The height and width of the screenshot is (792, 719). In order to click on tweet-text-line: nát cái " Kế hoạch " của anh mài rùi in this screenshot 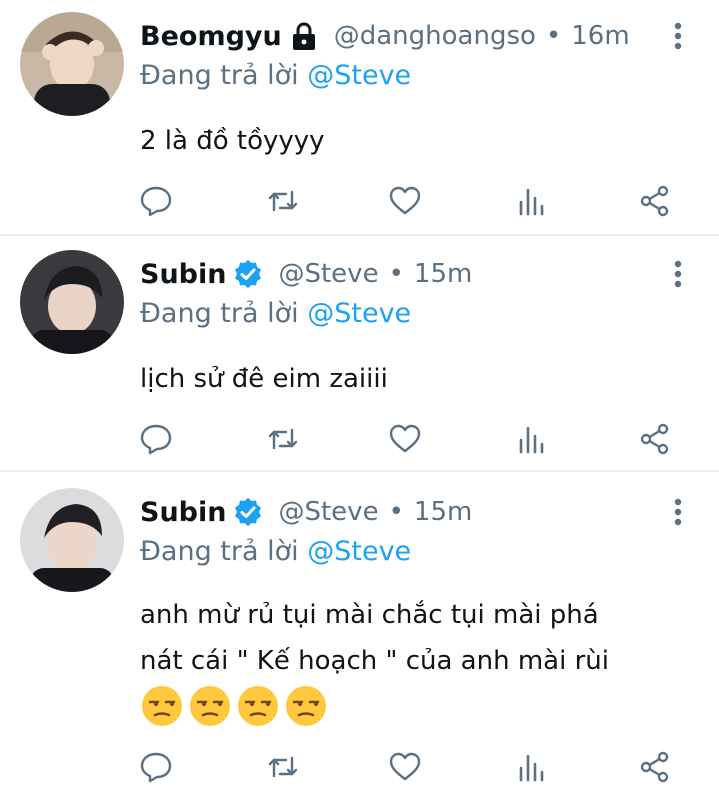, I will do `click(374, 661)`.